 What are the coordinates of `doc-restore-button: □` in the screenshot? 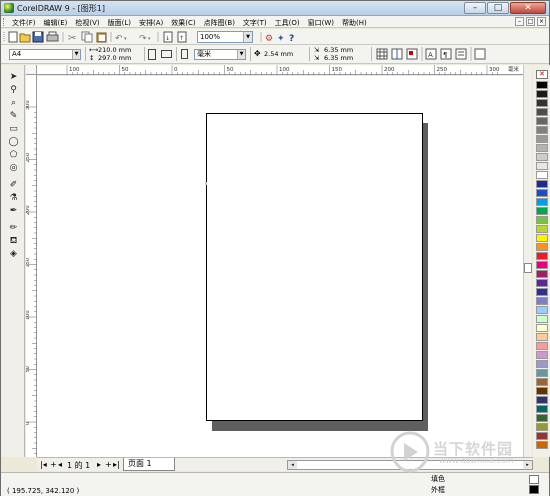 It's located at (530, 21).